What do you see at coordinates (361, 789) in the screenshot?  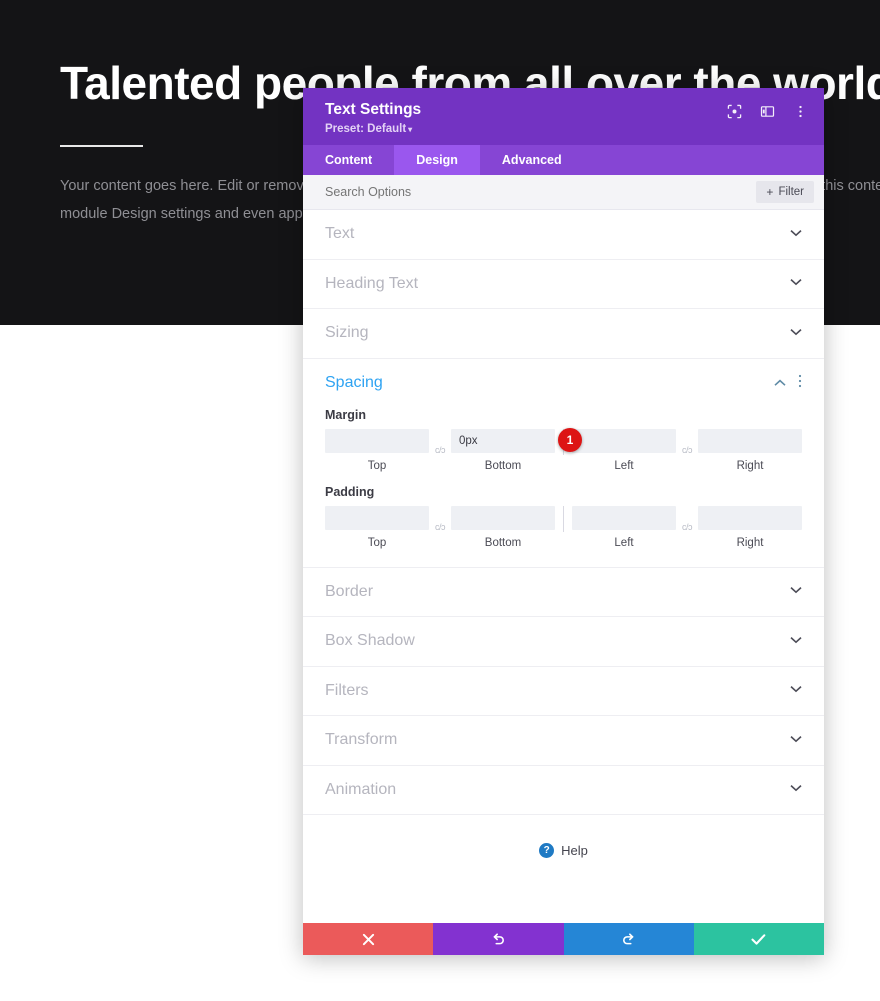 I see `section-label: Animation` at bounding box center [361, 789].